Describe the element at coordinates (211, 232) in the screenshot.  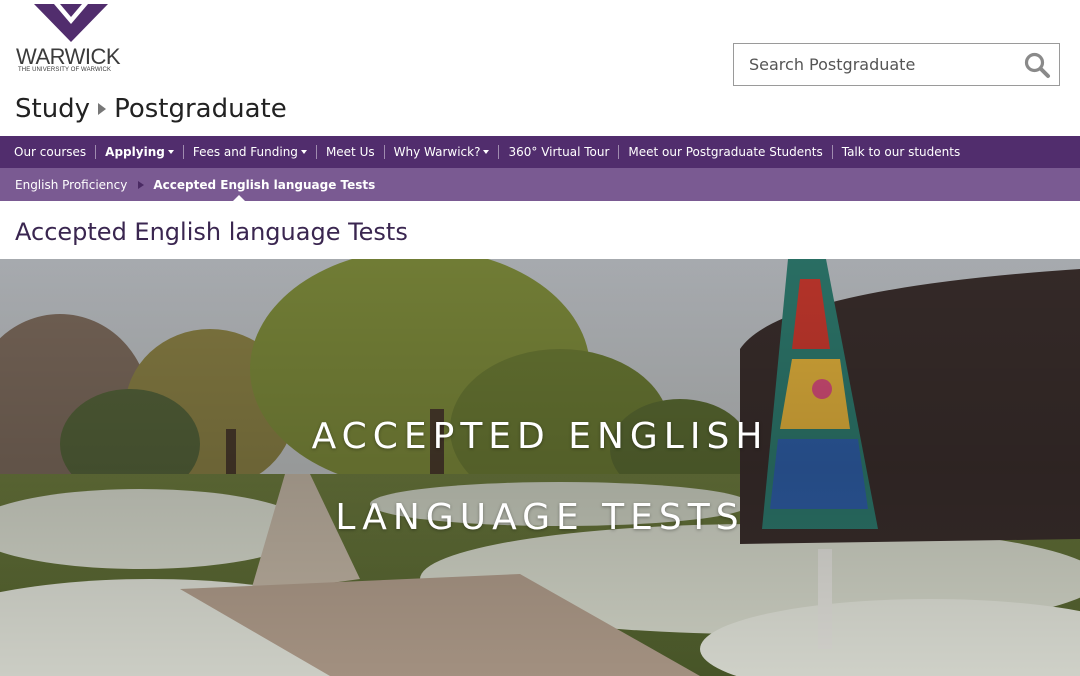
I see `page-title: Accepted English language Tests` at that location.